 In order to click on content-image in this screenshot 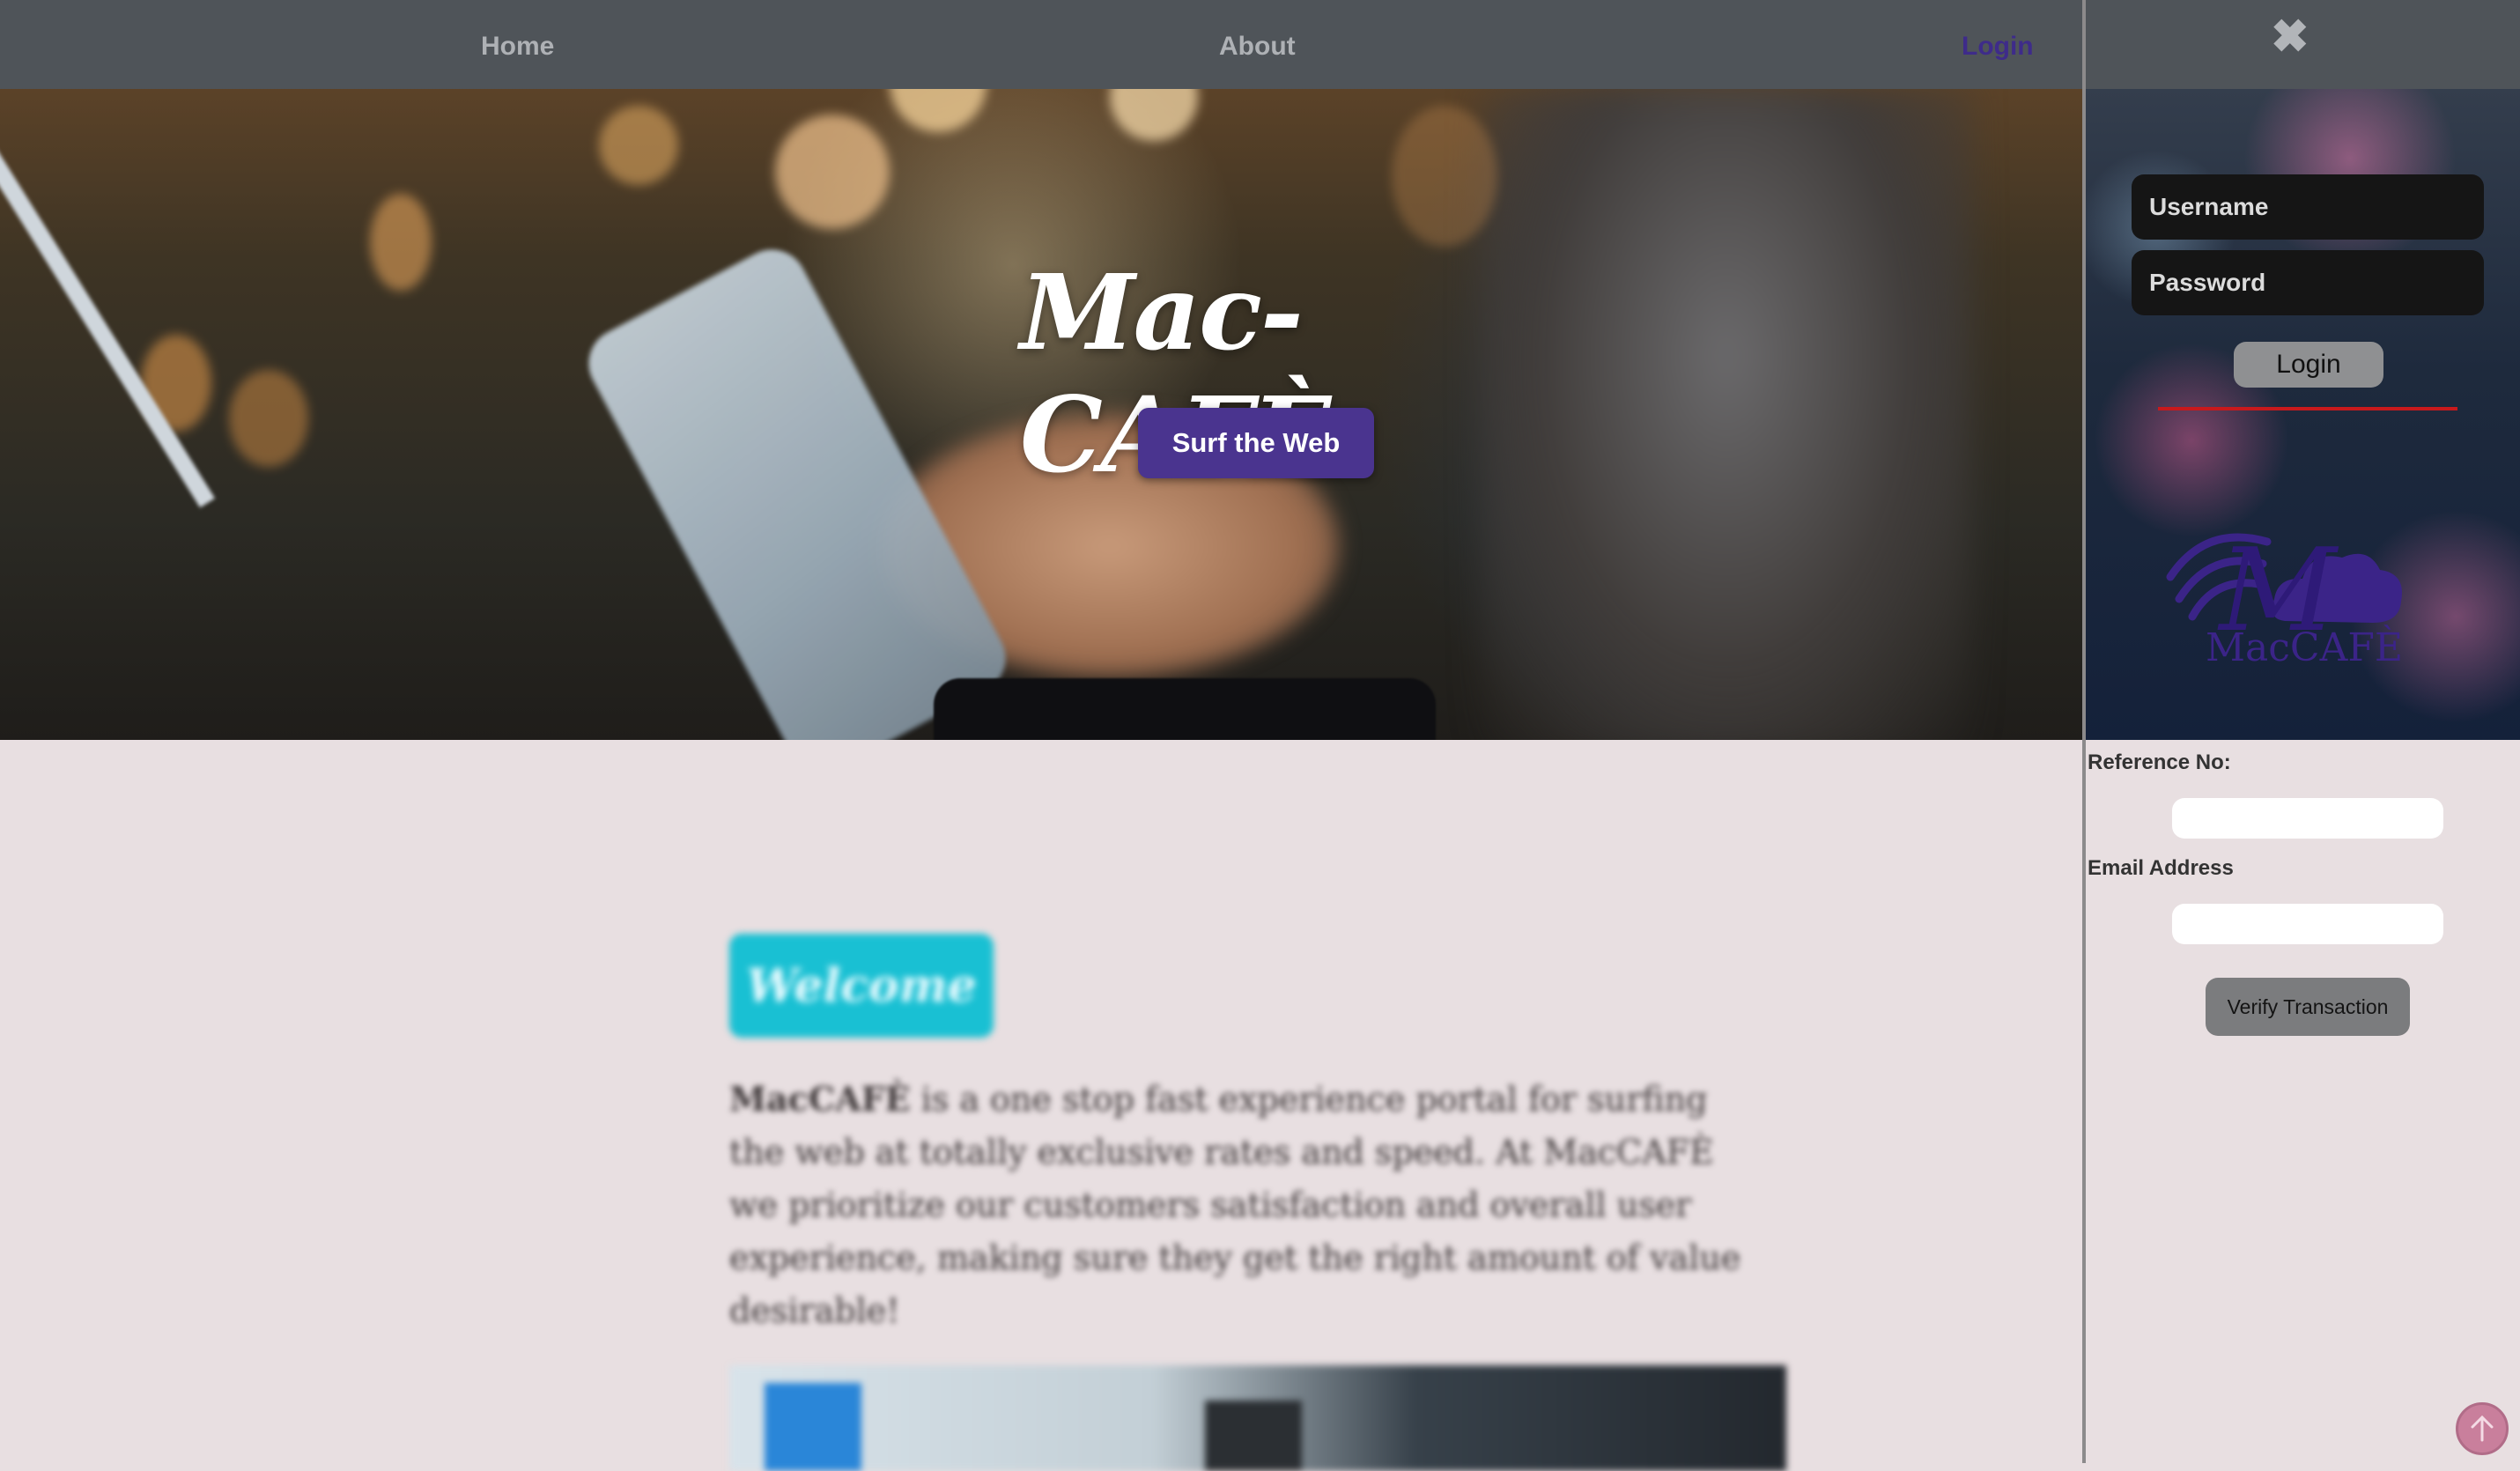, I will do `click(1257, 1418)`.